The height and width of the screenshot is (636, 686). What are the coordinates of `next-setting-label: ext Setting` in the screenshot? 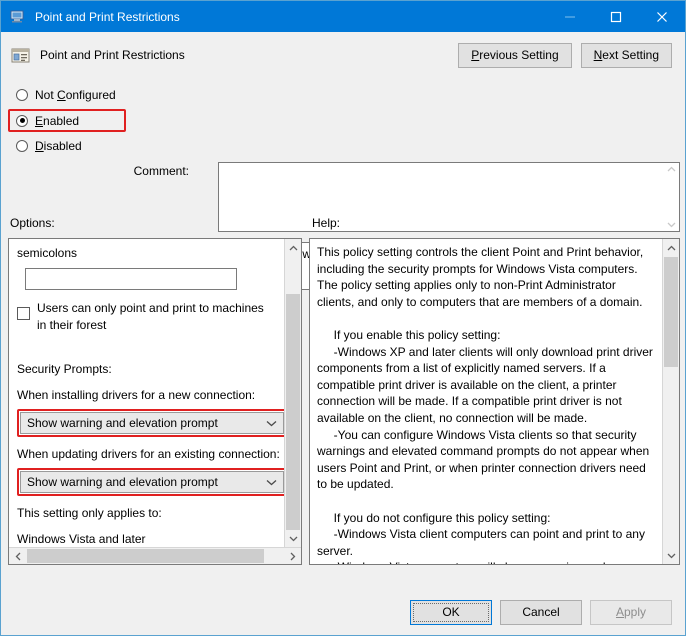 It's located at (630, 55).